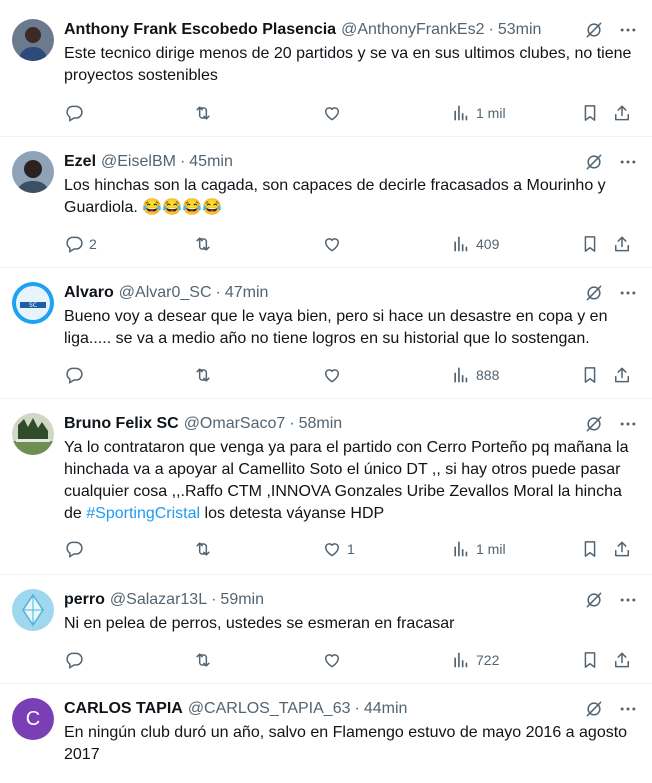 The width and height of the screenshot is (652, 783). What do you see at coordinates (158, 600) in the screenshot?
I see `author-handle: @Salazar13L` at bounding box center [158, 600].